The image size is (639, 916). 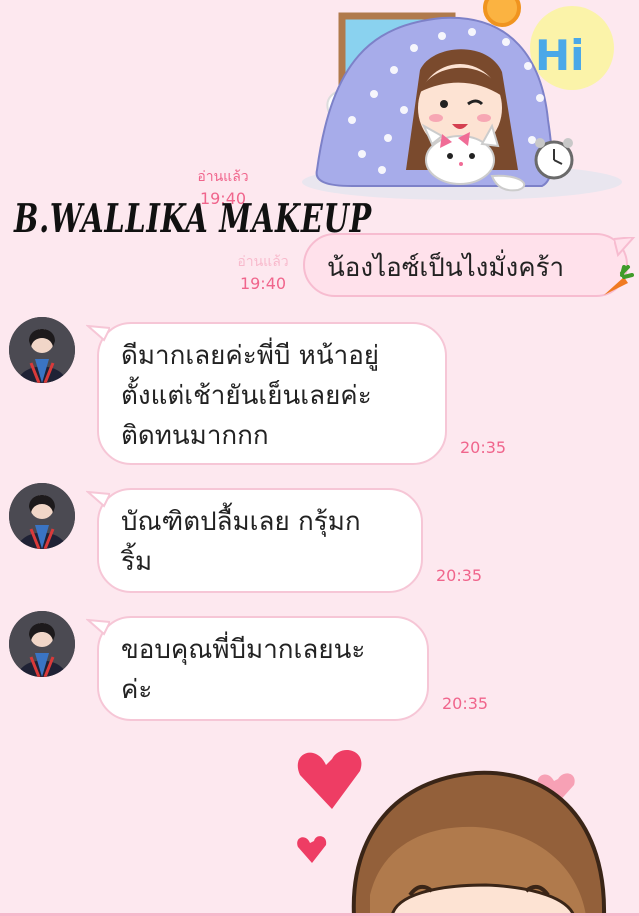 I want to click on message-line: ริ้ม, so click(x=137, y=562).